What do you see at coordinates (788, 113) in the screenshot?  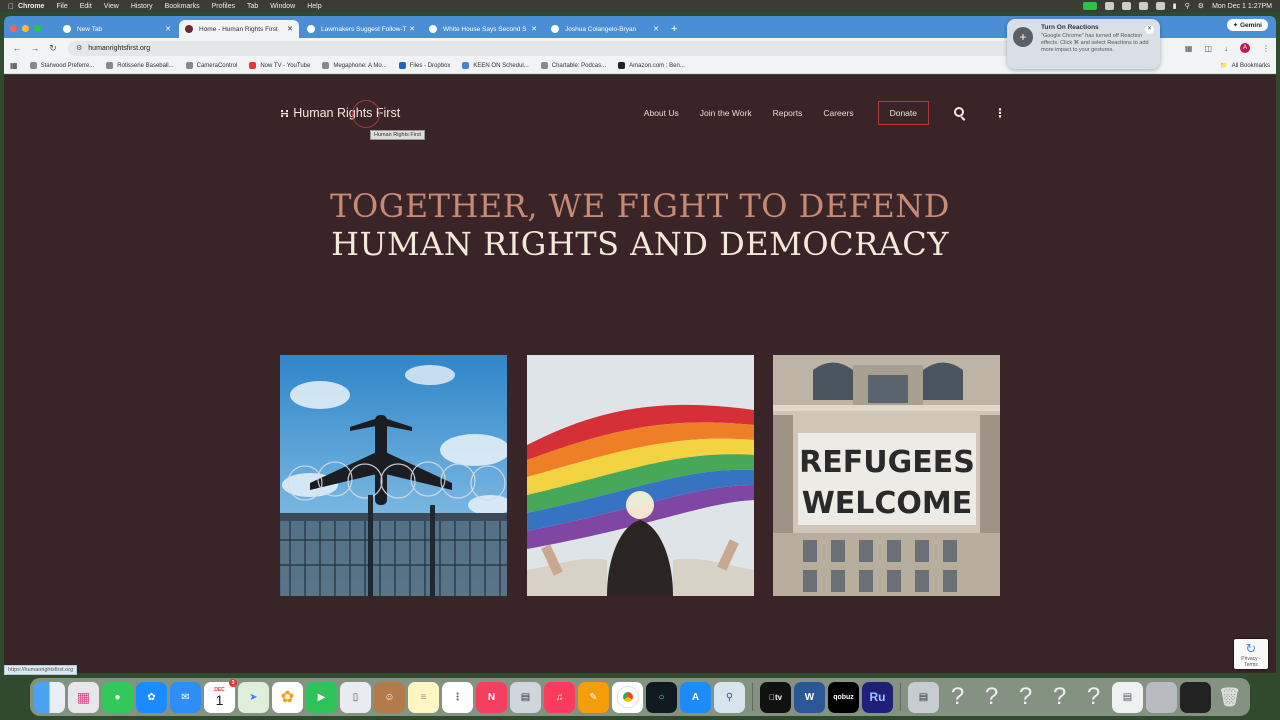 I see `nav-reports: Reports` at bounding box center [788, 113].